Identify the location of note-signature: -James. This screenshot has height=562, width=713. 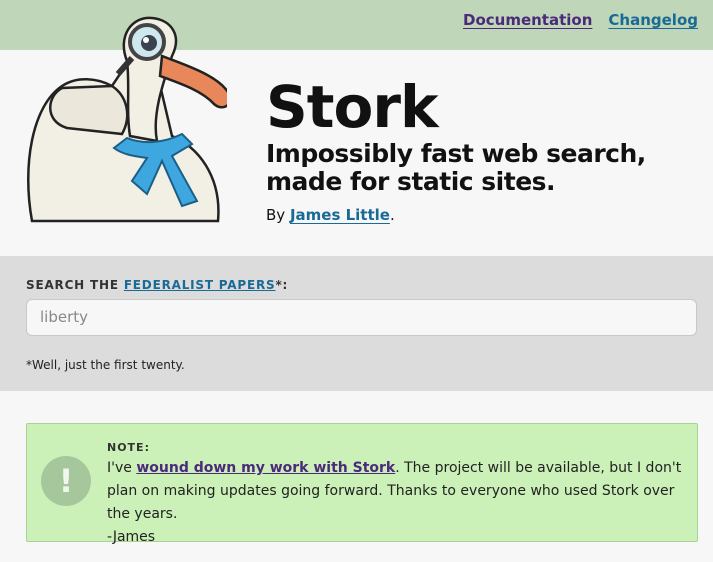
(131, 537).